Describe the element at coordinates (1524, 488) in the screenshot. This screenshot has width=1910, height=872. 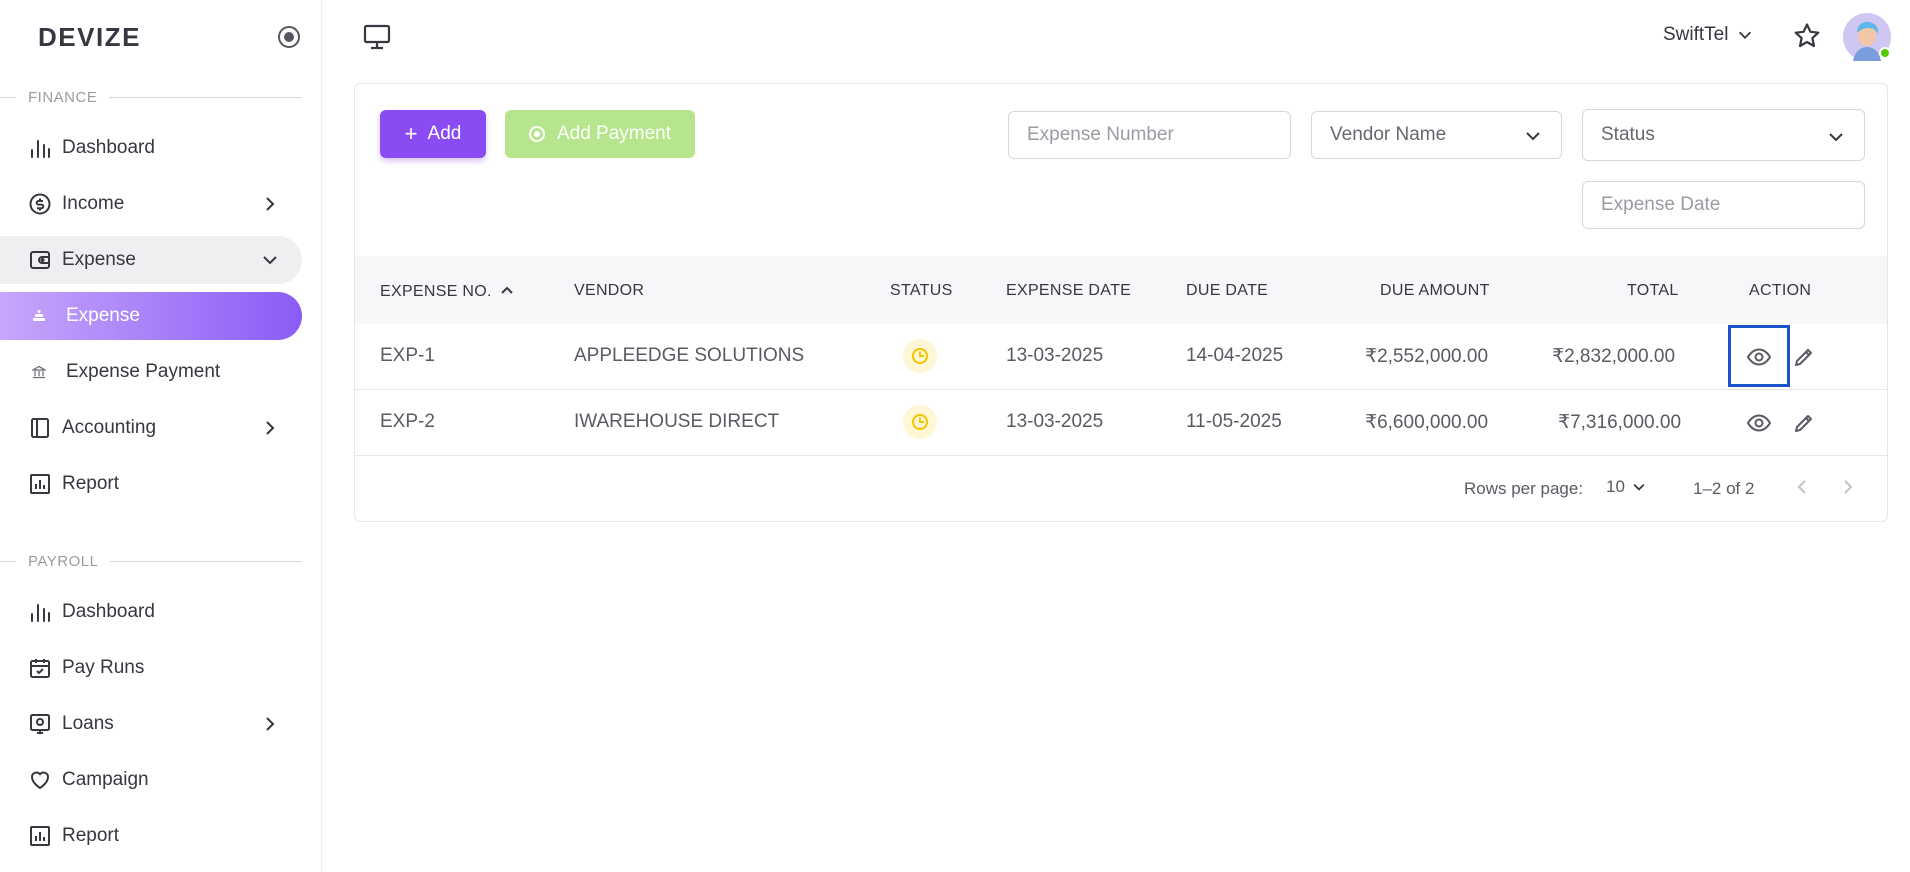
I see `rows-per-page-label: Rows per page:` at that location.